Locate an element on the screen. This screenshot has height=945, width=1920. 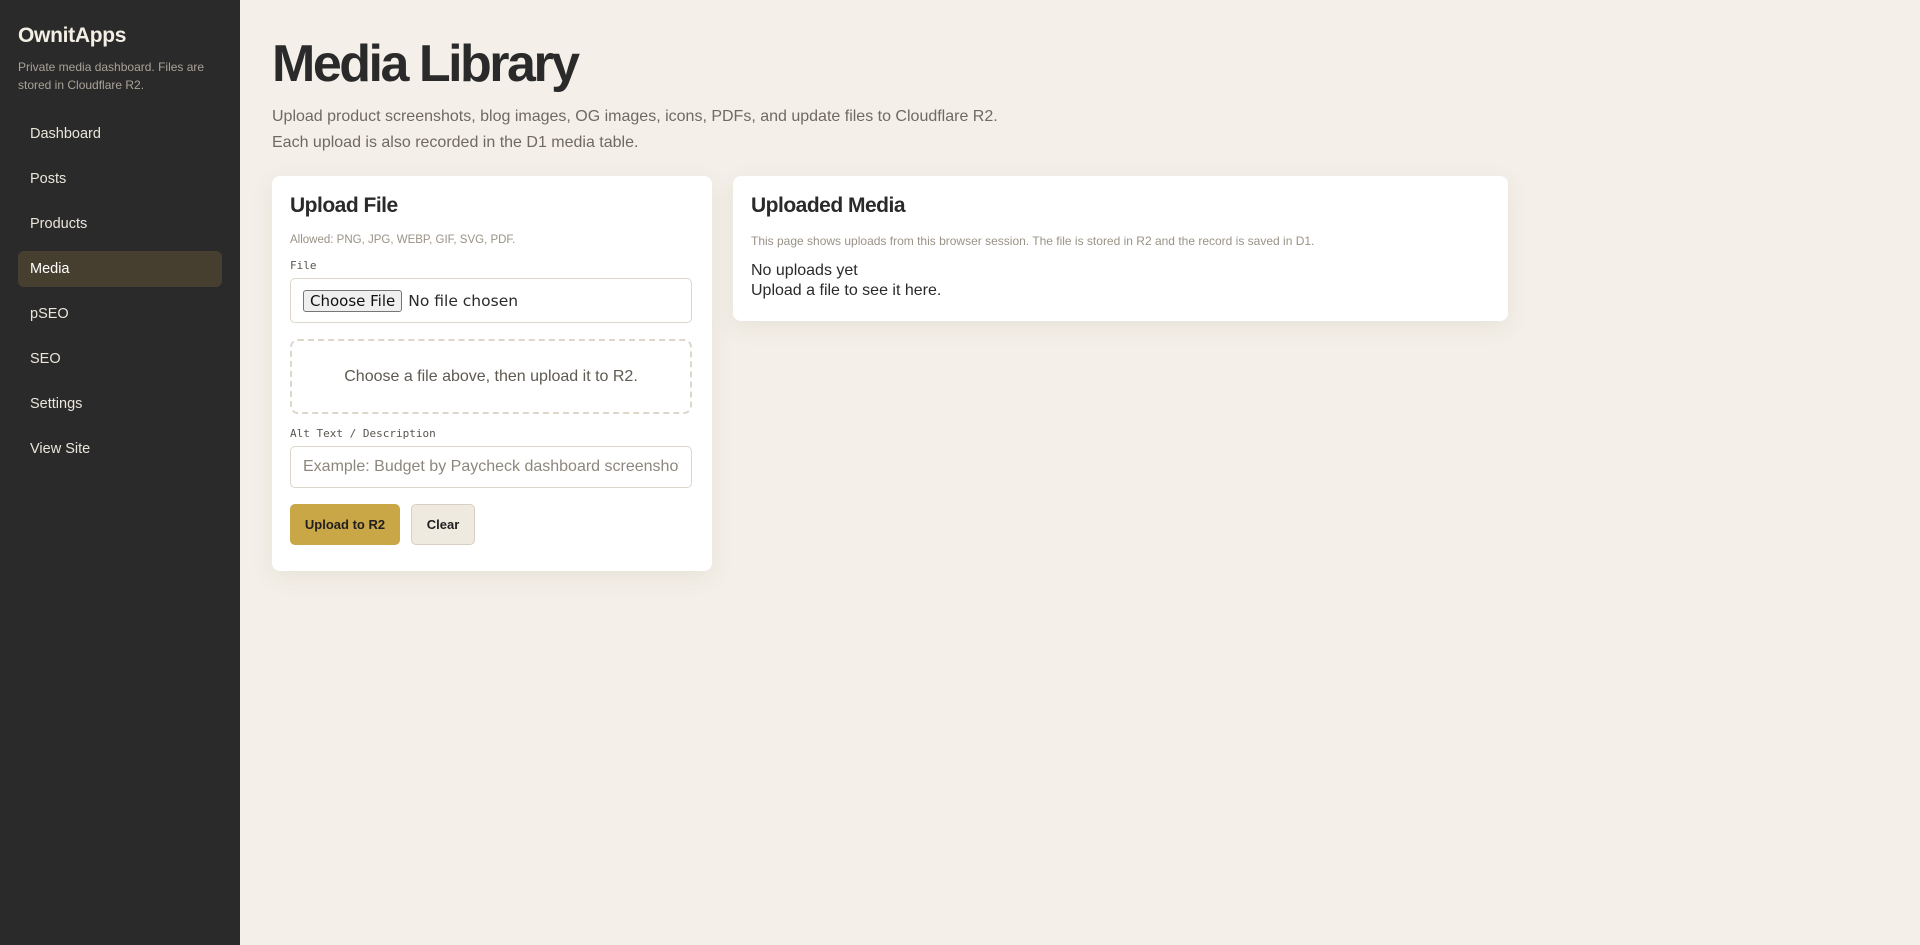
sidebar-item-posts: Posts is located at coordinates (120, 179).